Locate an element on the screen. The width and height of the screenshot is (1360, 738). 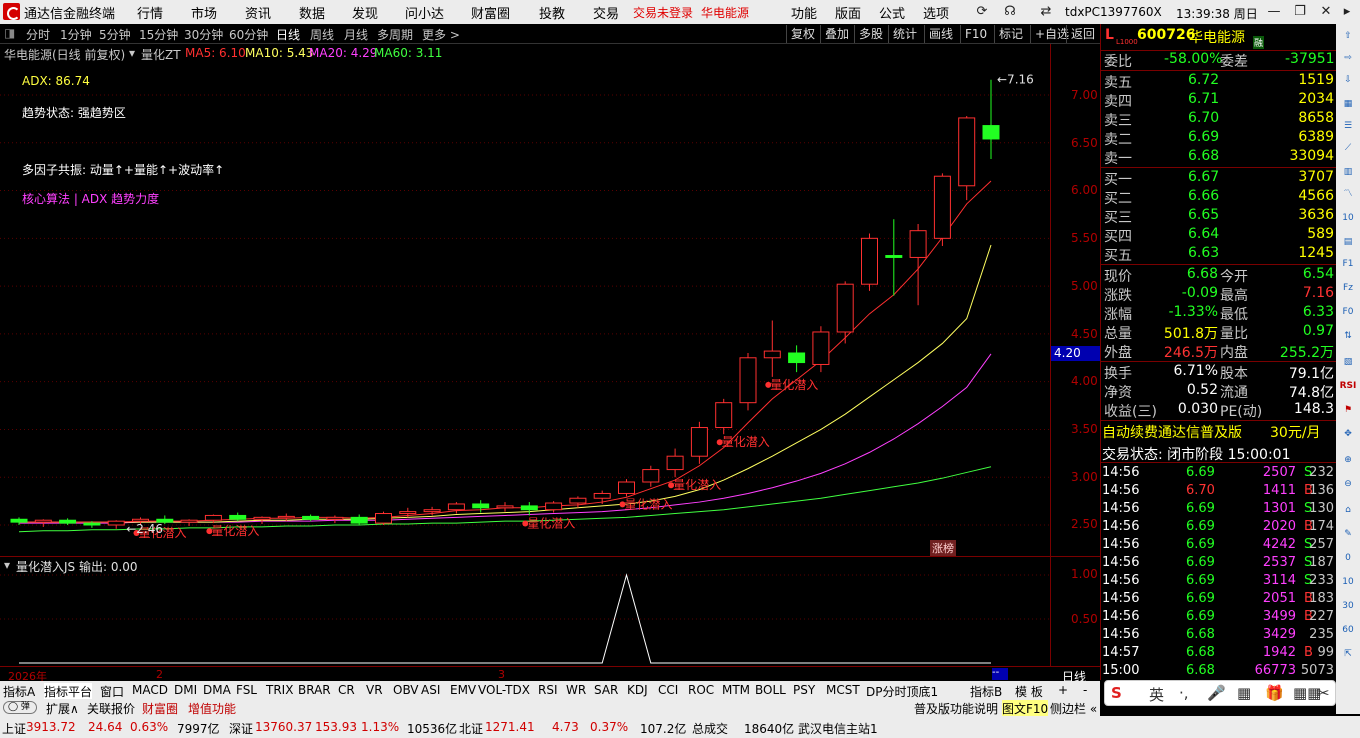
stats-button: 统计 is located at coordinates (904, 34).